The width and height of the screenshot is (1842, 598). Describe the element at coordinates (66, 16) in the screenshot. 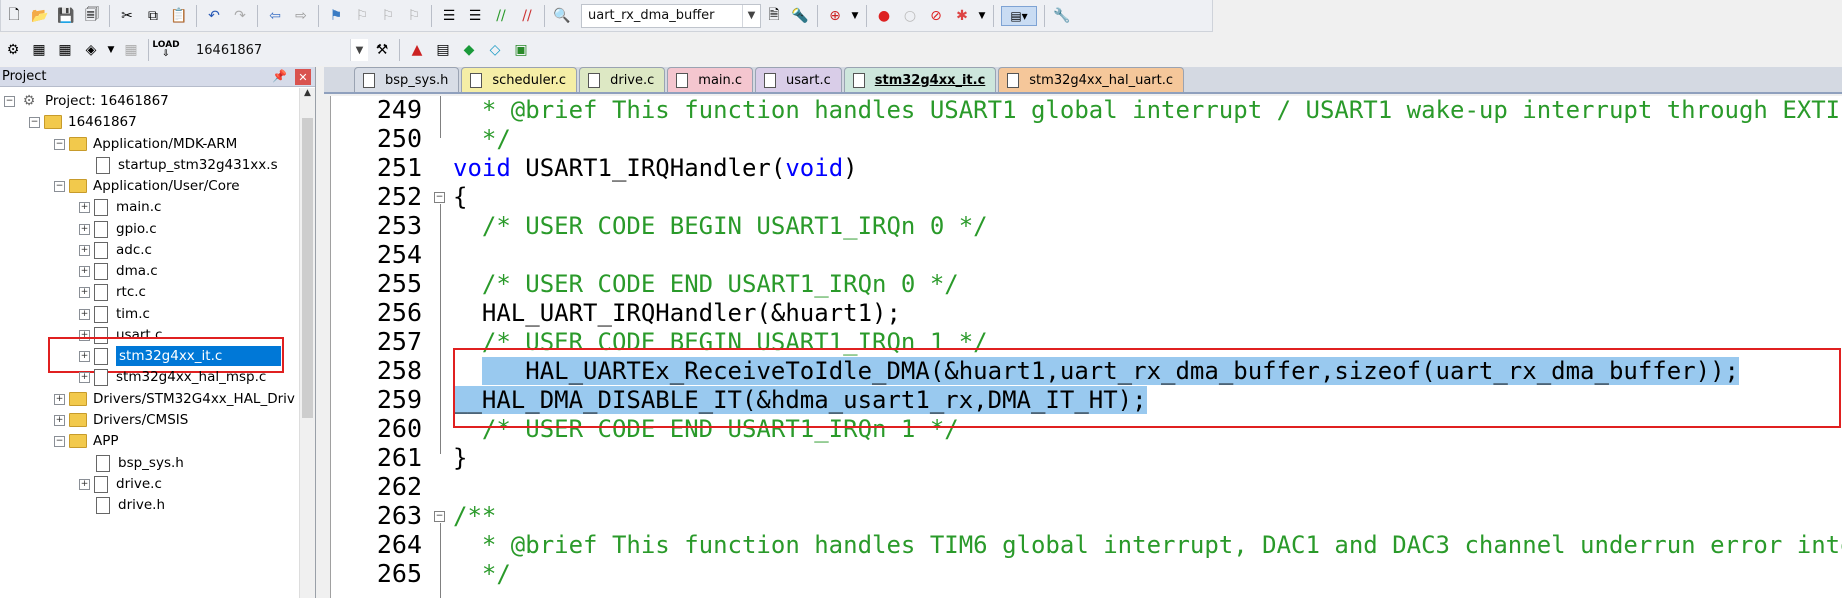

I see `save-icon: 💾` at that location.